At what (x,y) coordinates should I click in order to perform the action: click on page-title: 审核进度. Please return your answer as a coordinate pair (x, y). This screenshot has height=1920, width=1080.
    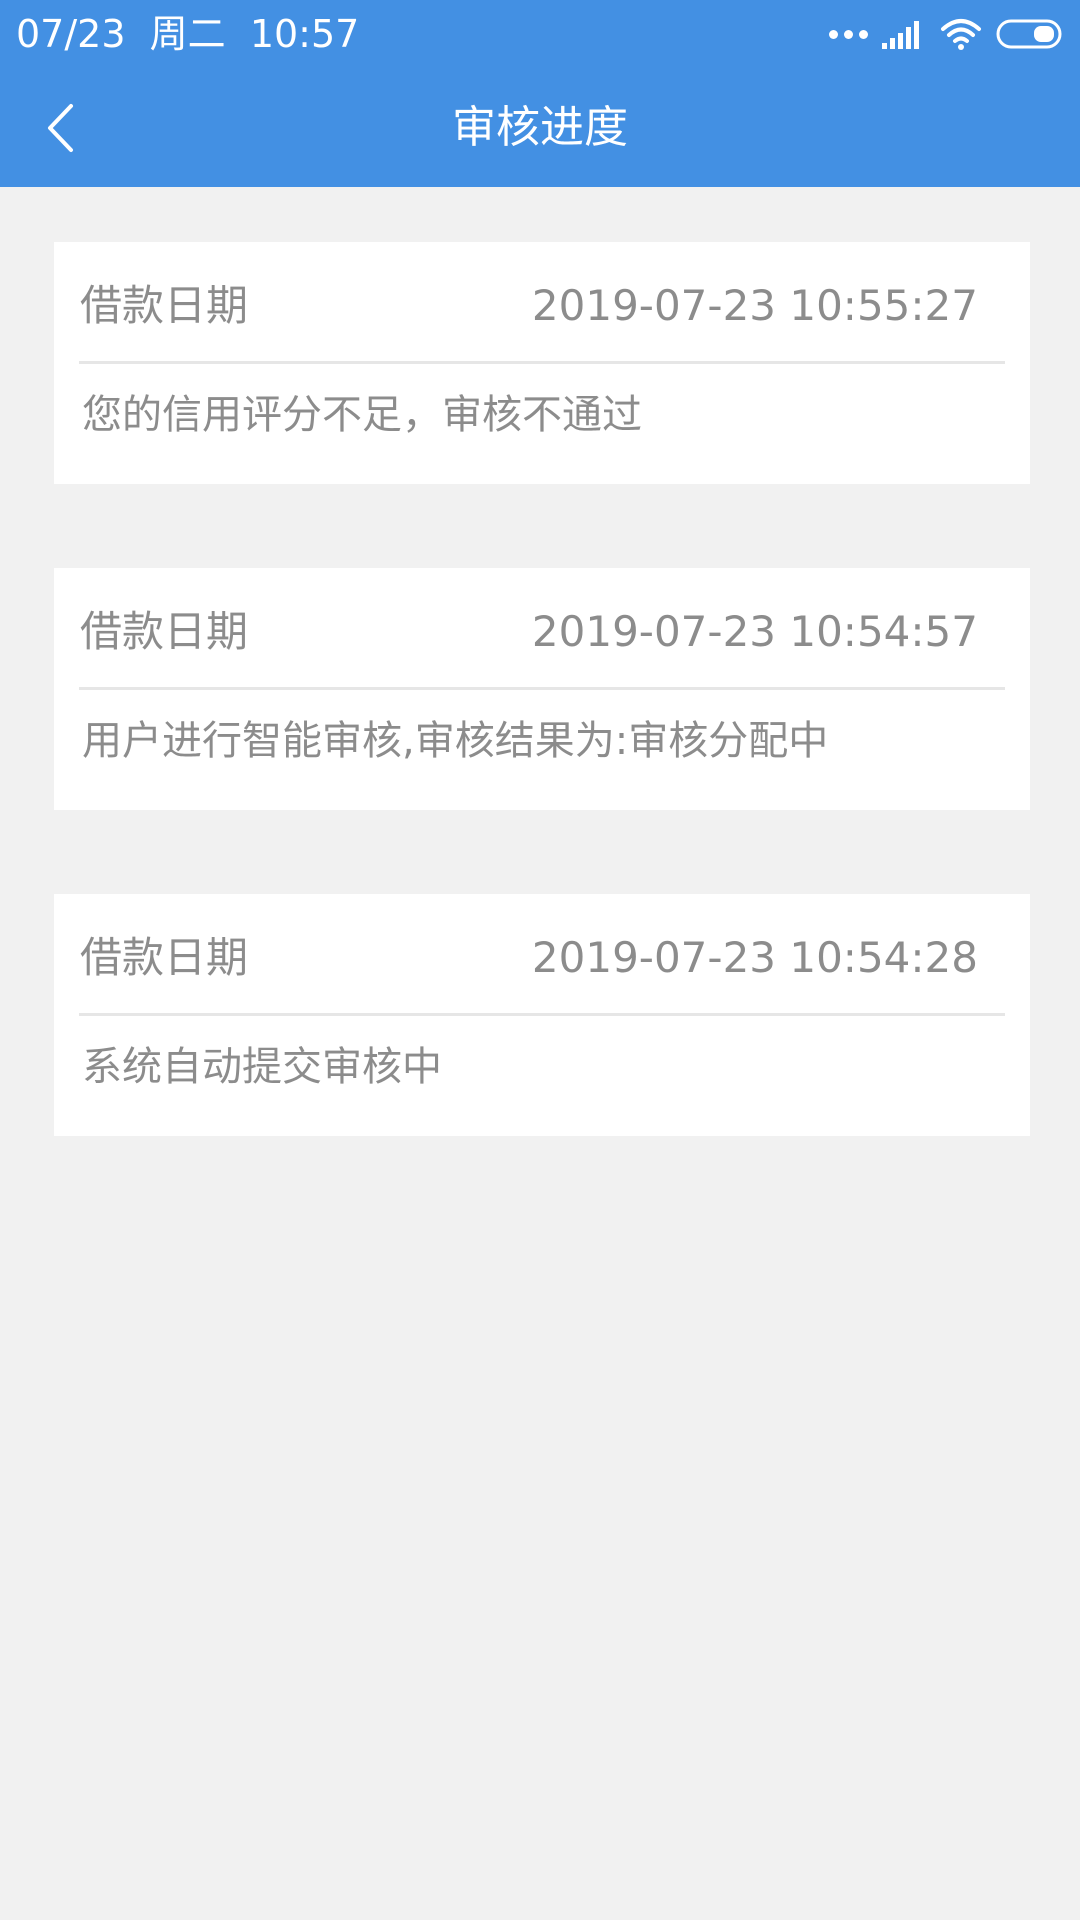
    Looking at the image, I should click on (540, 127).